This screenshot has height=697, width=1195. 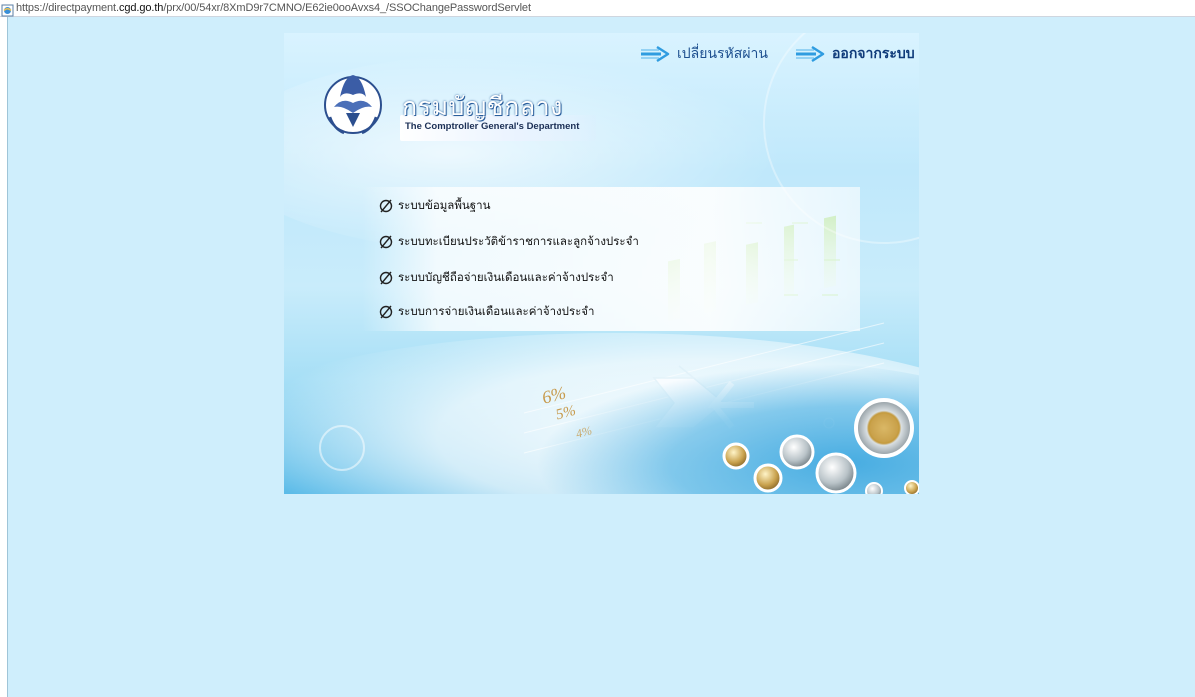 I want to click on ie-page-icon, so click(x=7, y=9).